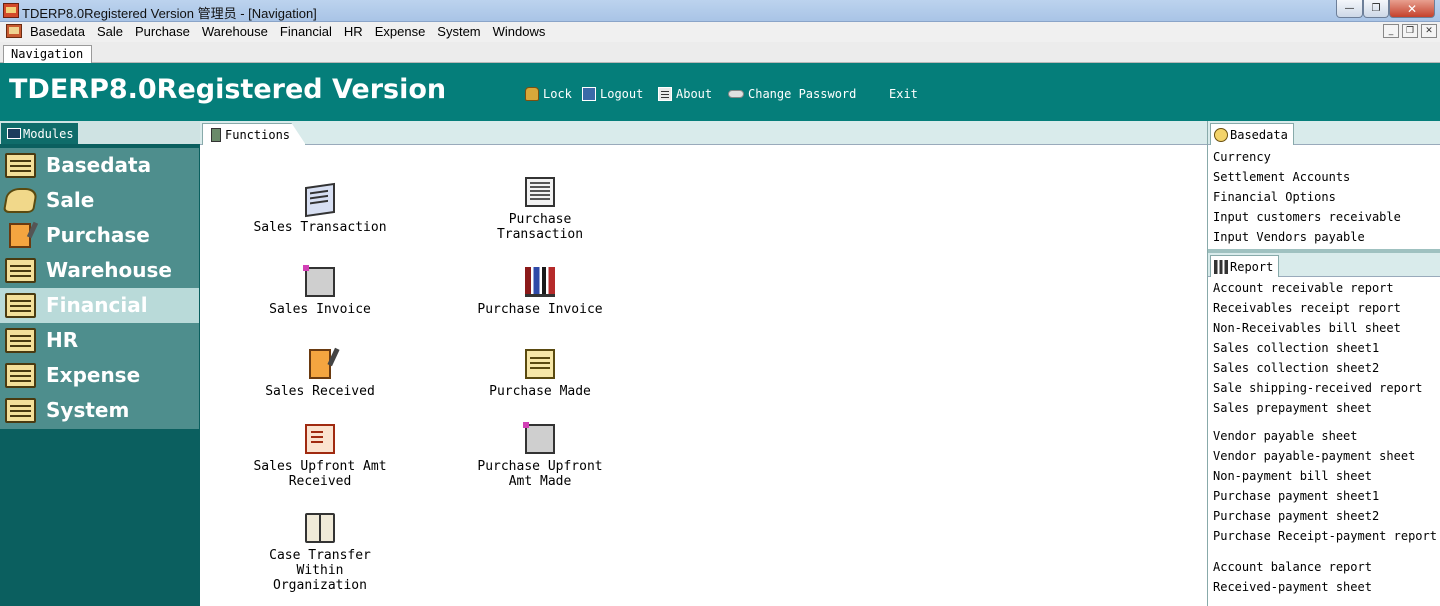 Image resolution: width=1440 pixels, height=606 pixels. I want to click on function-purchase-transaction: Purchase Transaction, so click(540, 209).